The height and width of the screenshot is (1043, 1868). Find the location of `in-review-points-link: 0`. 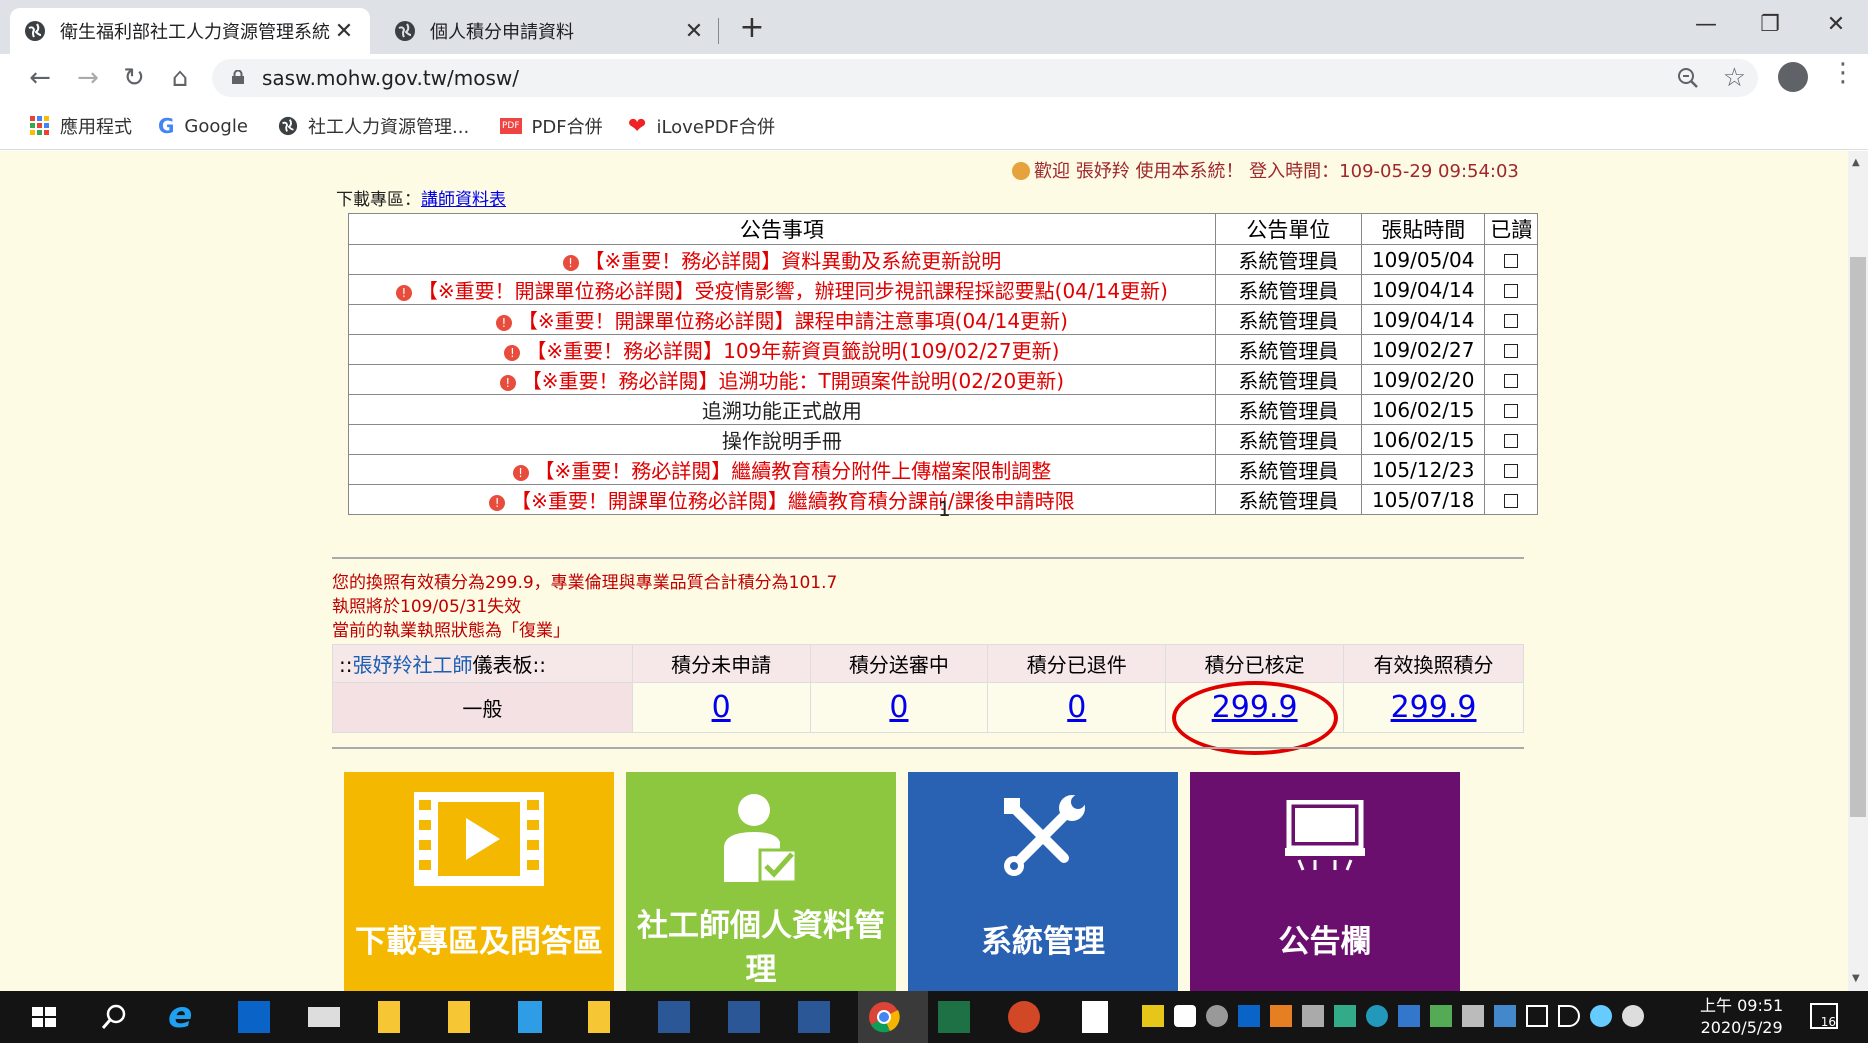

in-review-points-link: 0 is located at coordinates (898, 707).